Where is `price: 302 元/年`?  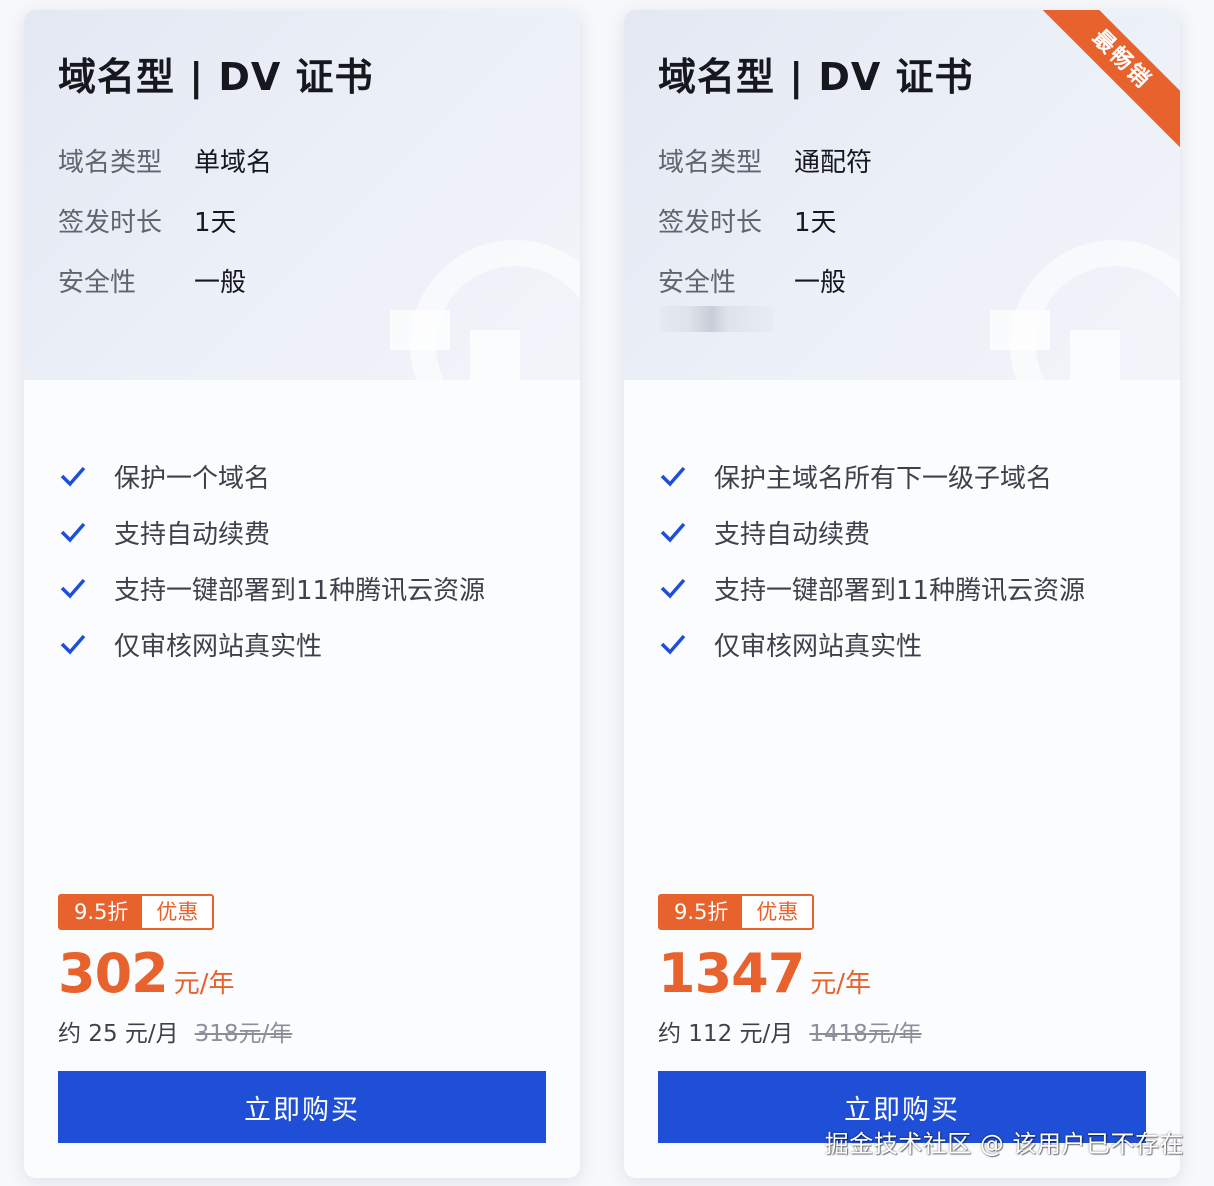 price: 302 元/年 is located at coordinates (146, 973).